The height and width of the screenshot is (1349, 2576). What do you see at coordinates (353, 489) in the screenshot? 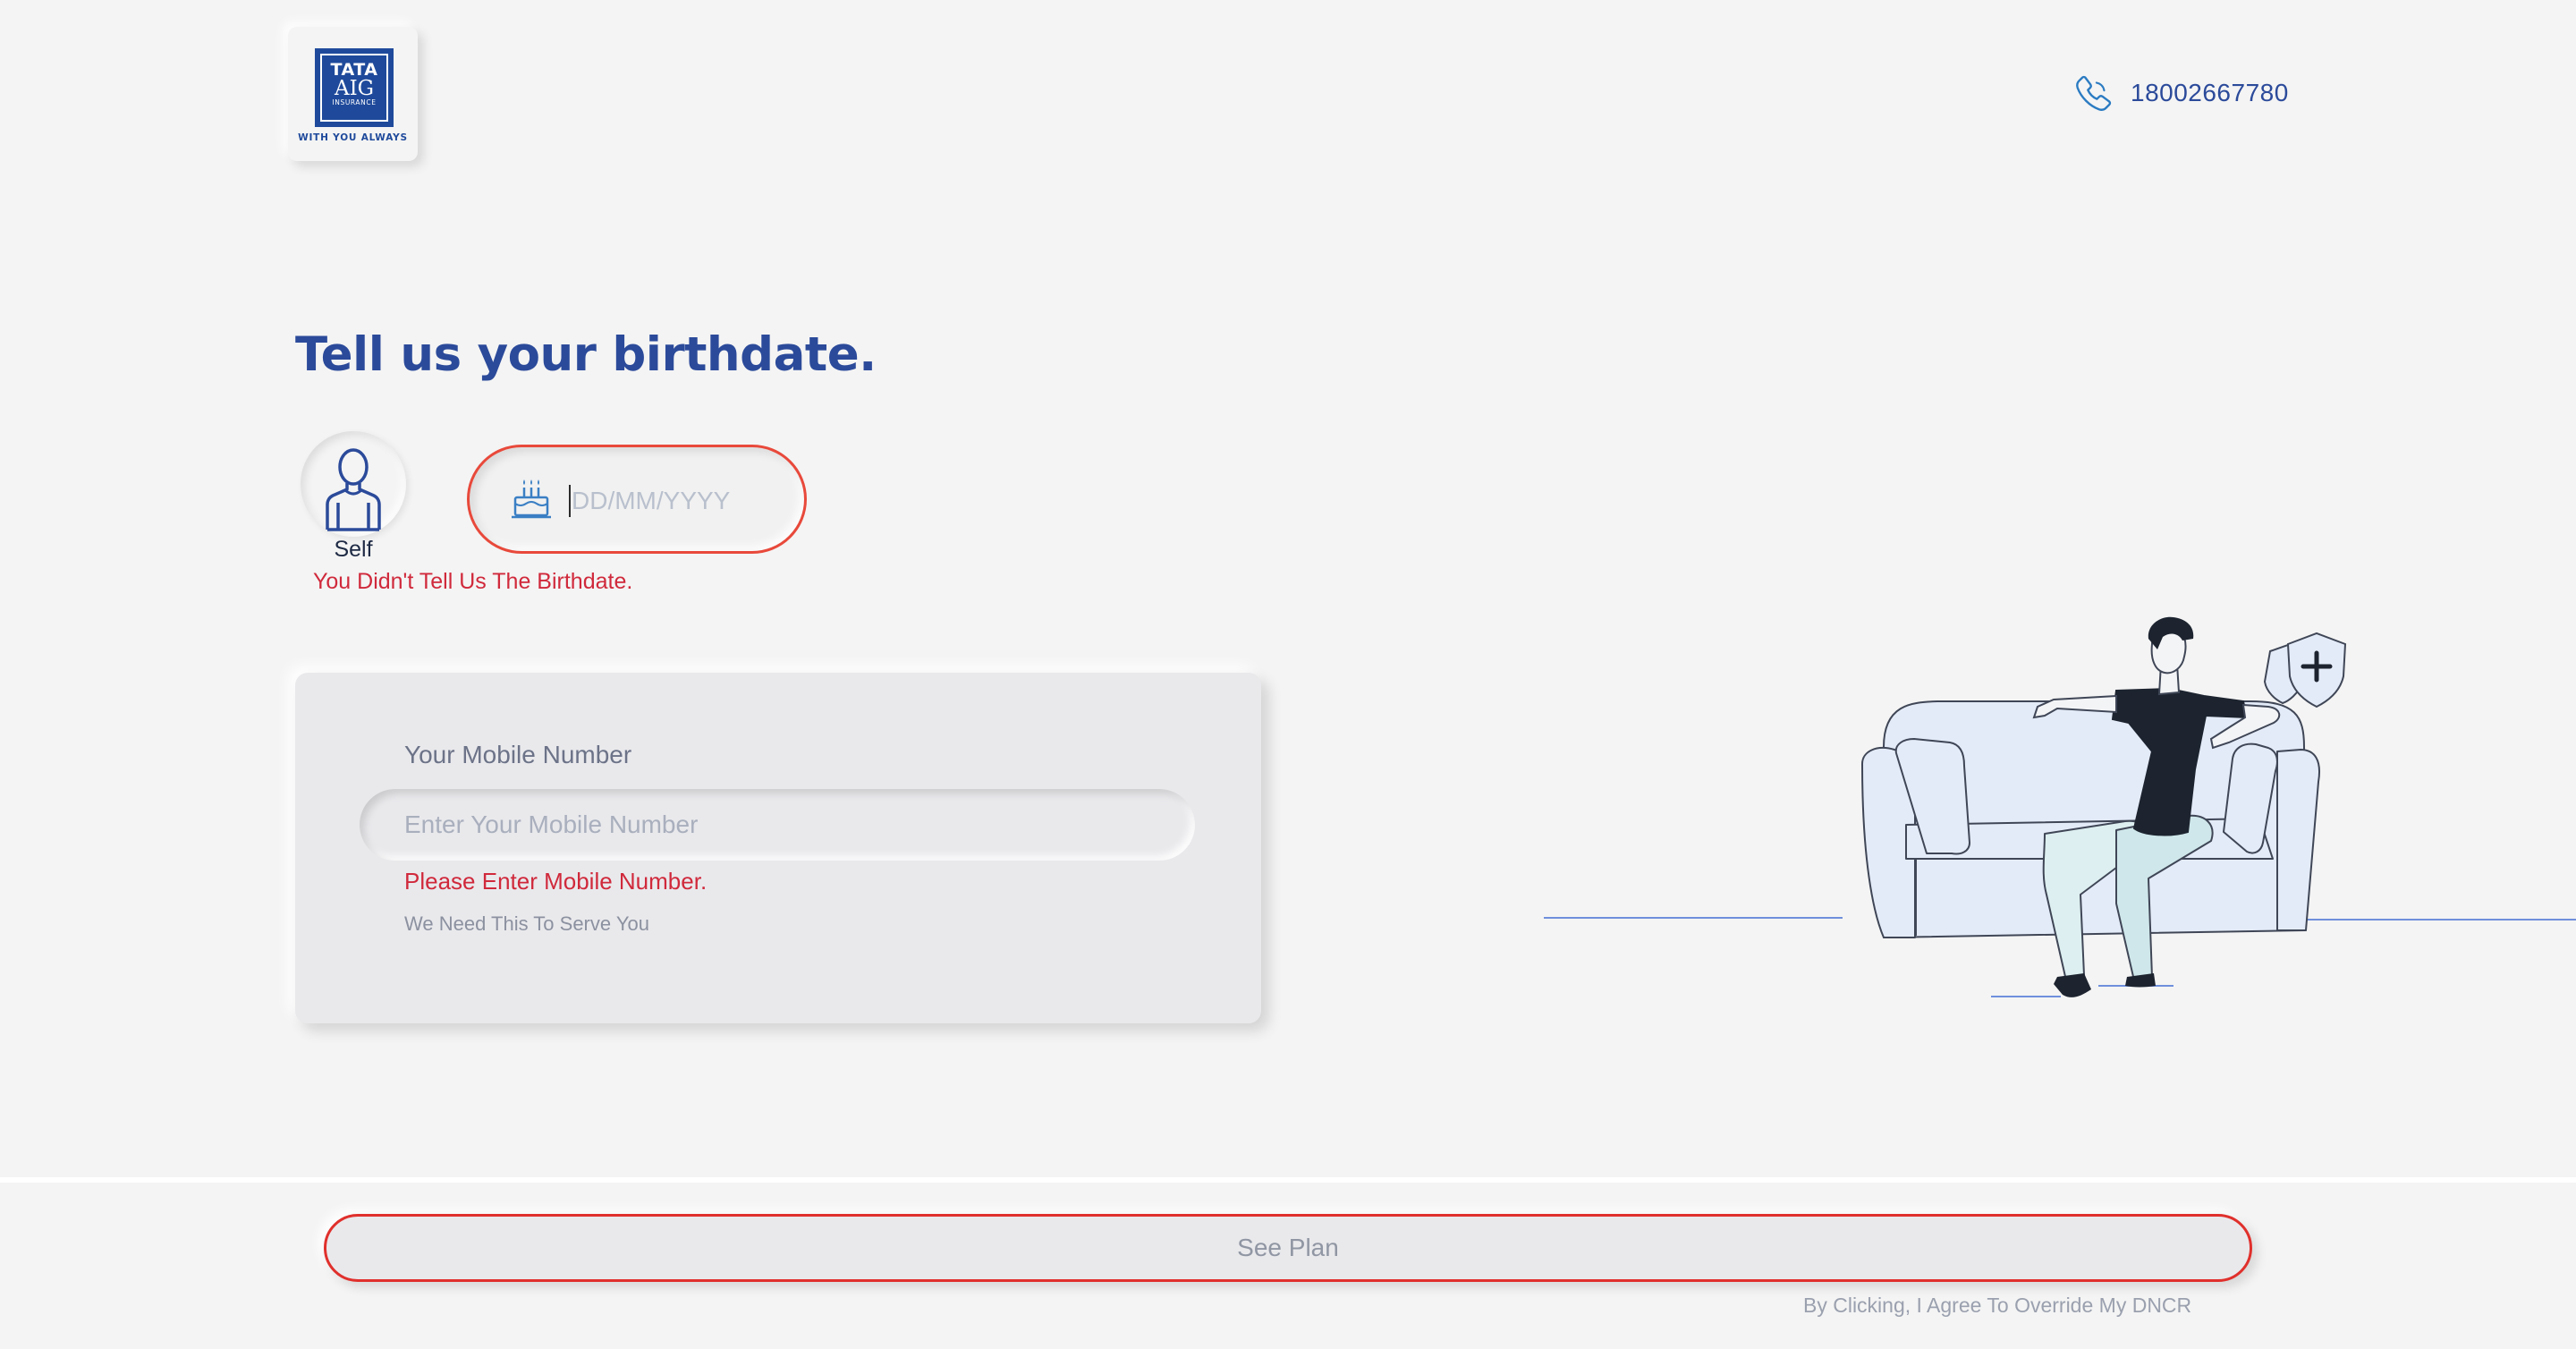
I see `person-avatar-icon` at bounding box center [353, 489].